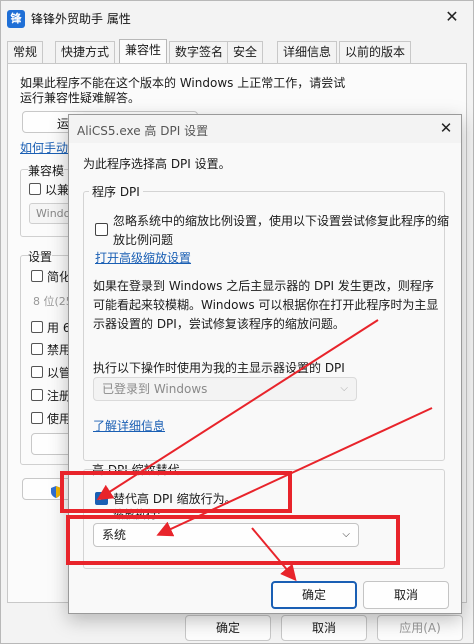 The height and width of the screenshot is (644, 474). Describe the element at coordinates (35, 189) in the screenshot. I see `compat-mode-checkbox` at that location.